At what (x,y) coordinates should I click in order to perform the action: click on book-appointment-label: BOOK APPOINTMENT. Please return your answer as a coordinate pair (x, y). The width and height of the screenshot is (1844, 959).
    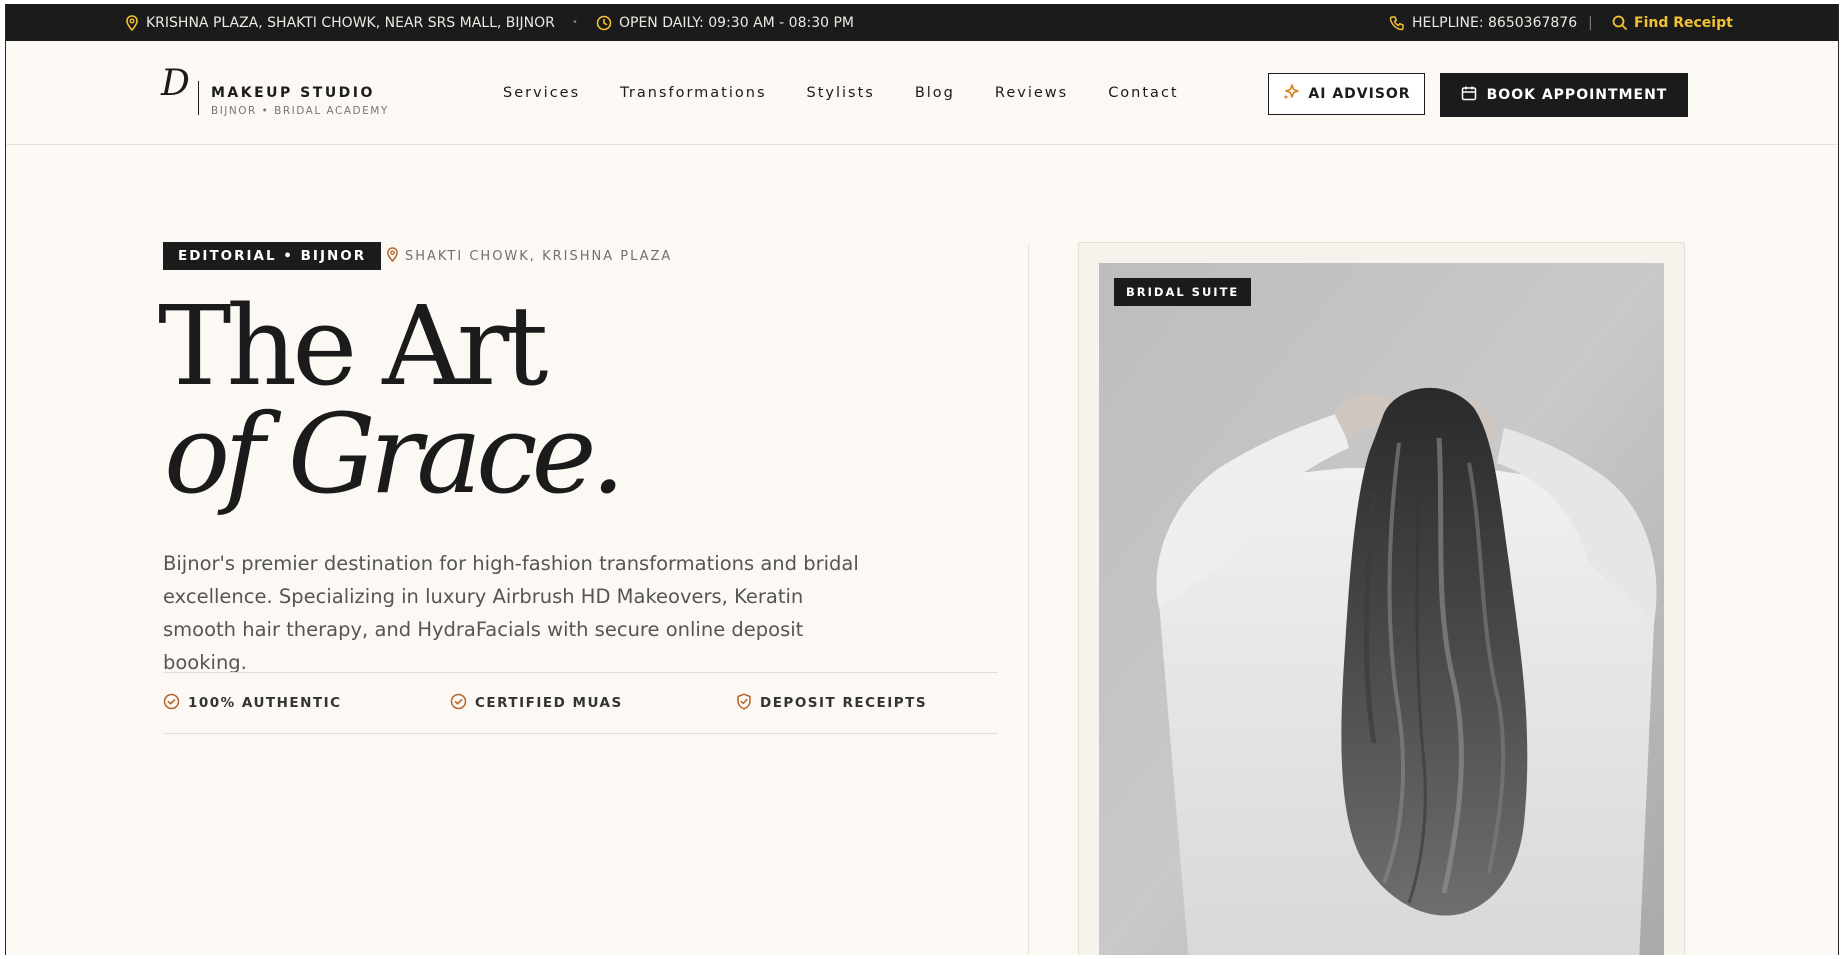
    Looking at the image, I should click on (1577, 95).